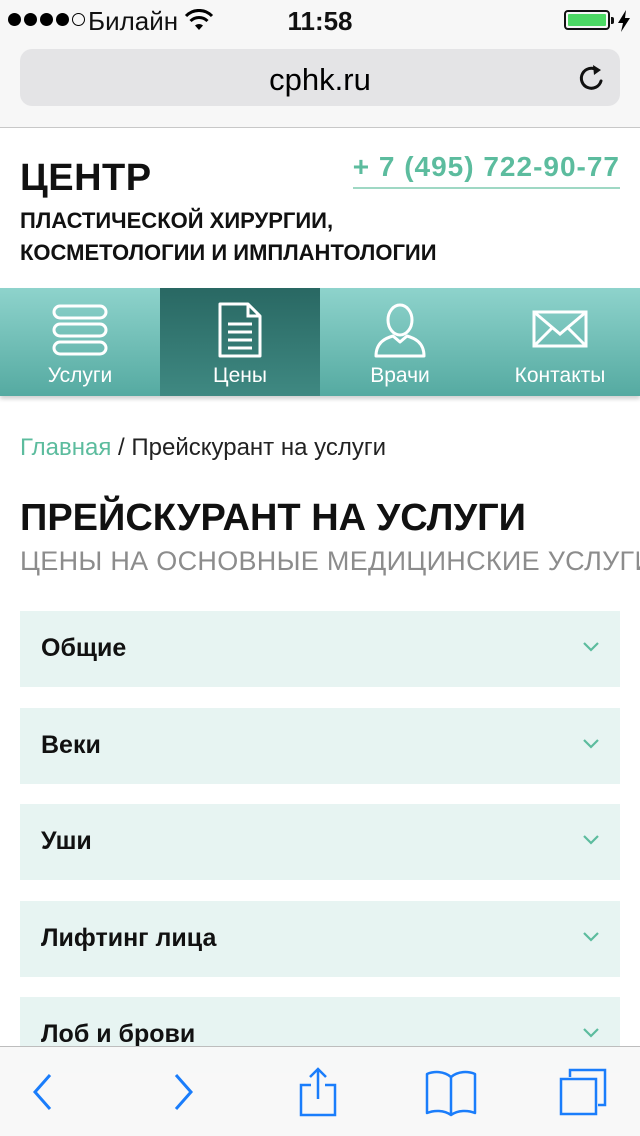 This screenshot has height=1136, width=640. I want to click on nav-label: Цены, so click(240, 375).